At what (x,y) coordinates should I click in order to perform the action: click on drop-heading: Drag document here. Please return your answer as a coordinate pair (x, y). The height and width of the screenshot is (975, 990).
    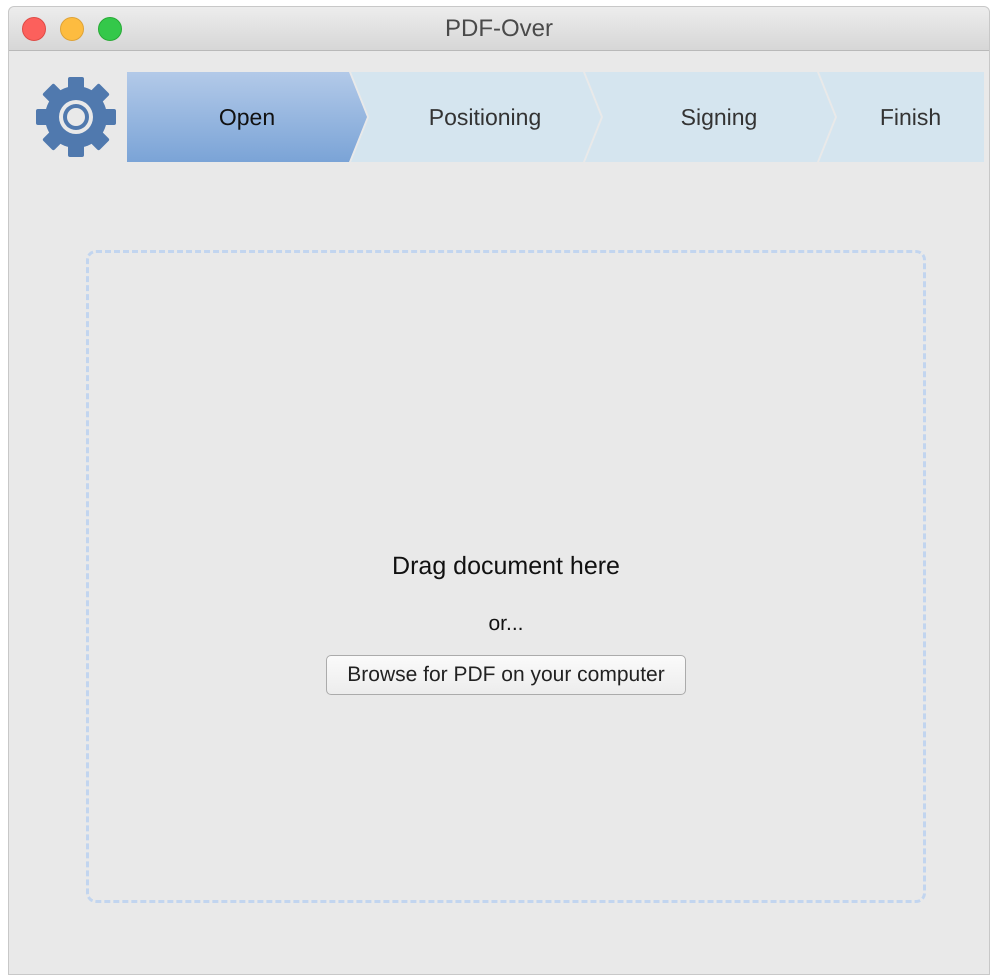
    Looking at the image, I should click on (506, 566).